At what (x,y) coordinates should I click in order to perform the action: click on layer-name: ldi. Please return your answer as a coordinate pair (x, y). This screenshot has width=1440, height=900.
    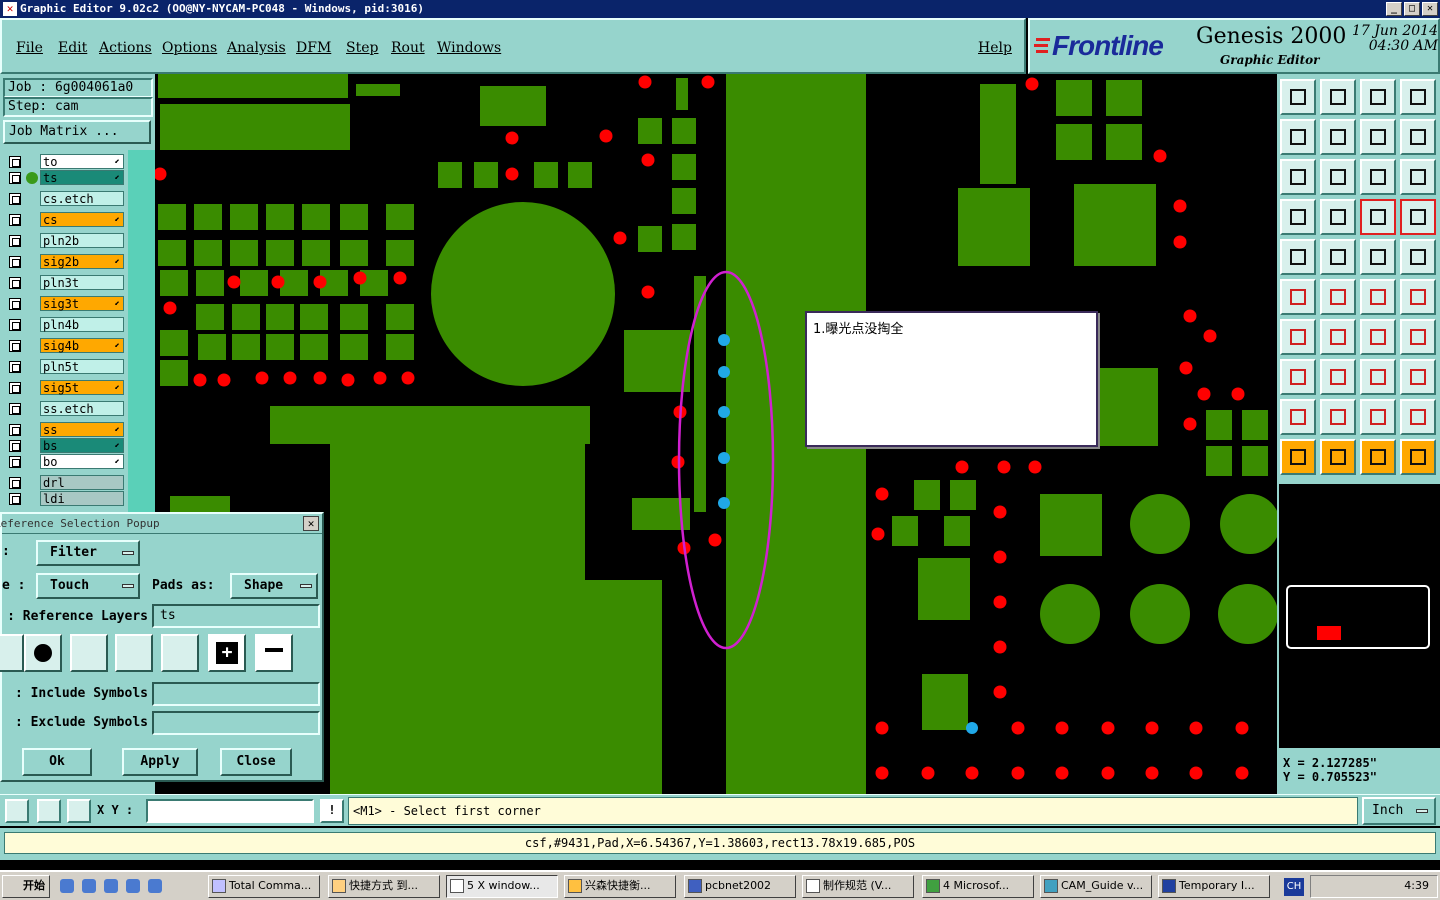
    Looking at the image, I should click on (82, 498).